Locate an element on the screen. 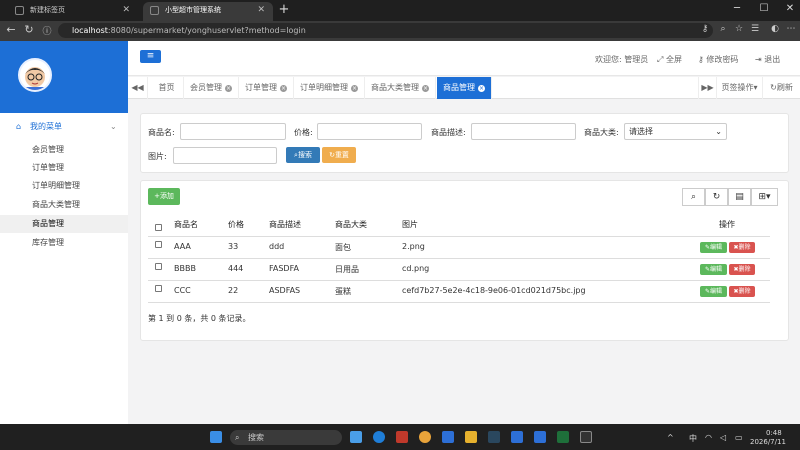 This screenshot has height=450, width=800. zoom-icon: ⌕ is located at coordinates (723, 29).